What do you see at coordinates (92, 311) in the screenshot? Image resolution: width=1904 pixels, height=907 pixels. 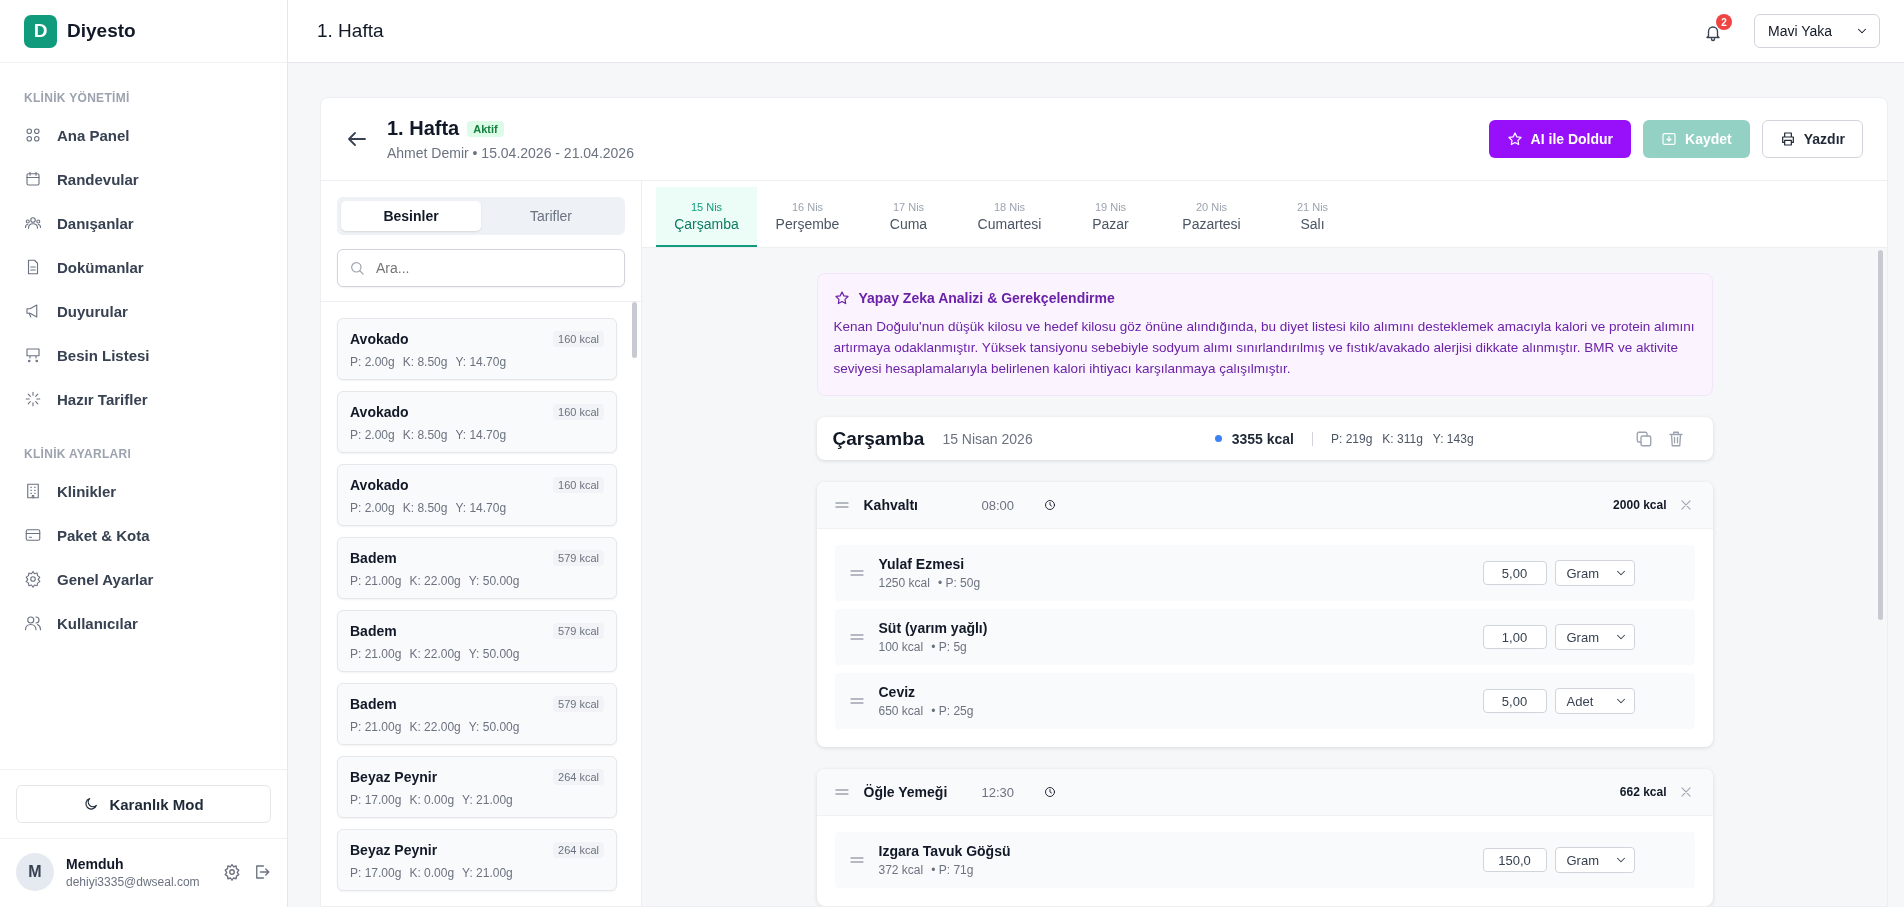 I see `nav-label: Duyurular` at bounding box center [92, 311].